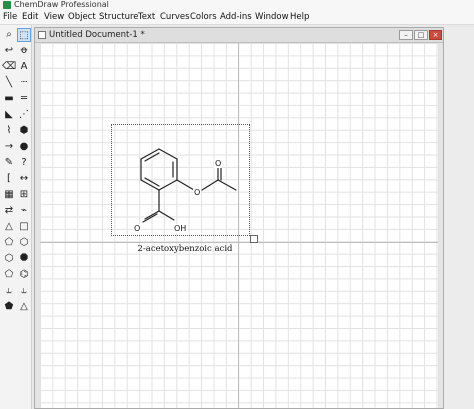 This screenshot has width=474, height=409. I want to click on bracket-tool-icon: [, so click(9, 179).